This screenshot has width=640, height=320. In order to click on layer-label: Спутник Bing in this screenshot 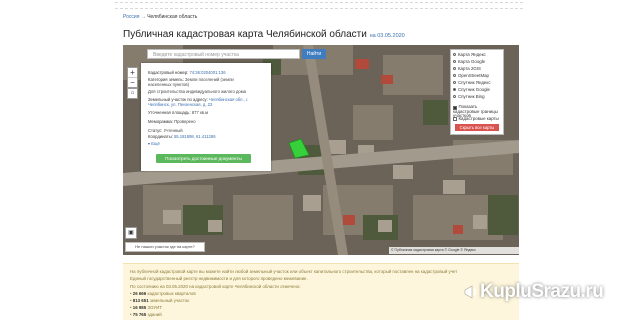, I will do `click(471, 96)`.